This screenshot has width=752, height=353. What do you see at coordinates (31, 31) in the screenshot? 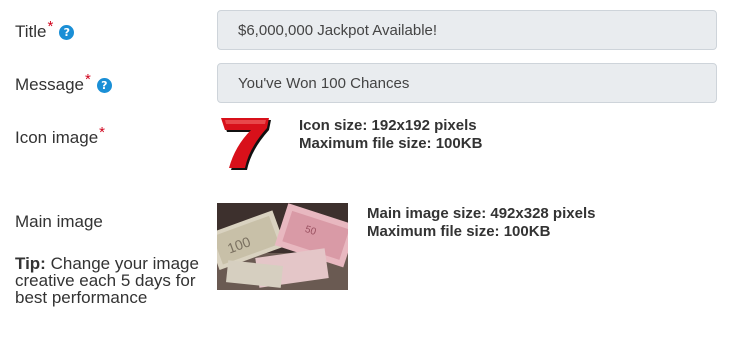
I see `title-label-text: Title` at bounding box center [31, 31].